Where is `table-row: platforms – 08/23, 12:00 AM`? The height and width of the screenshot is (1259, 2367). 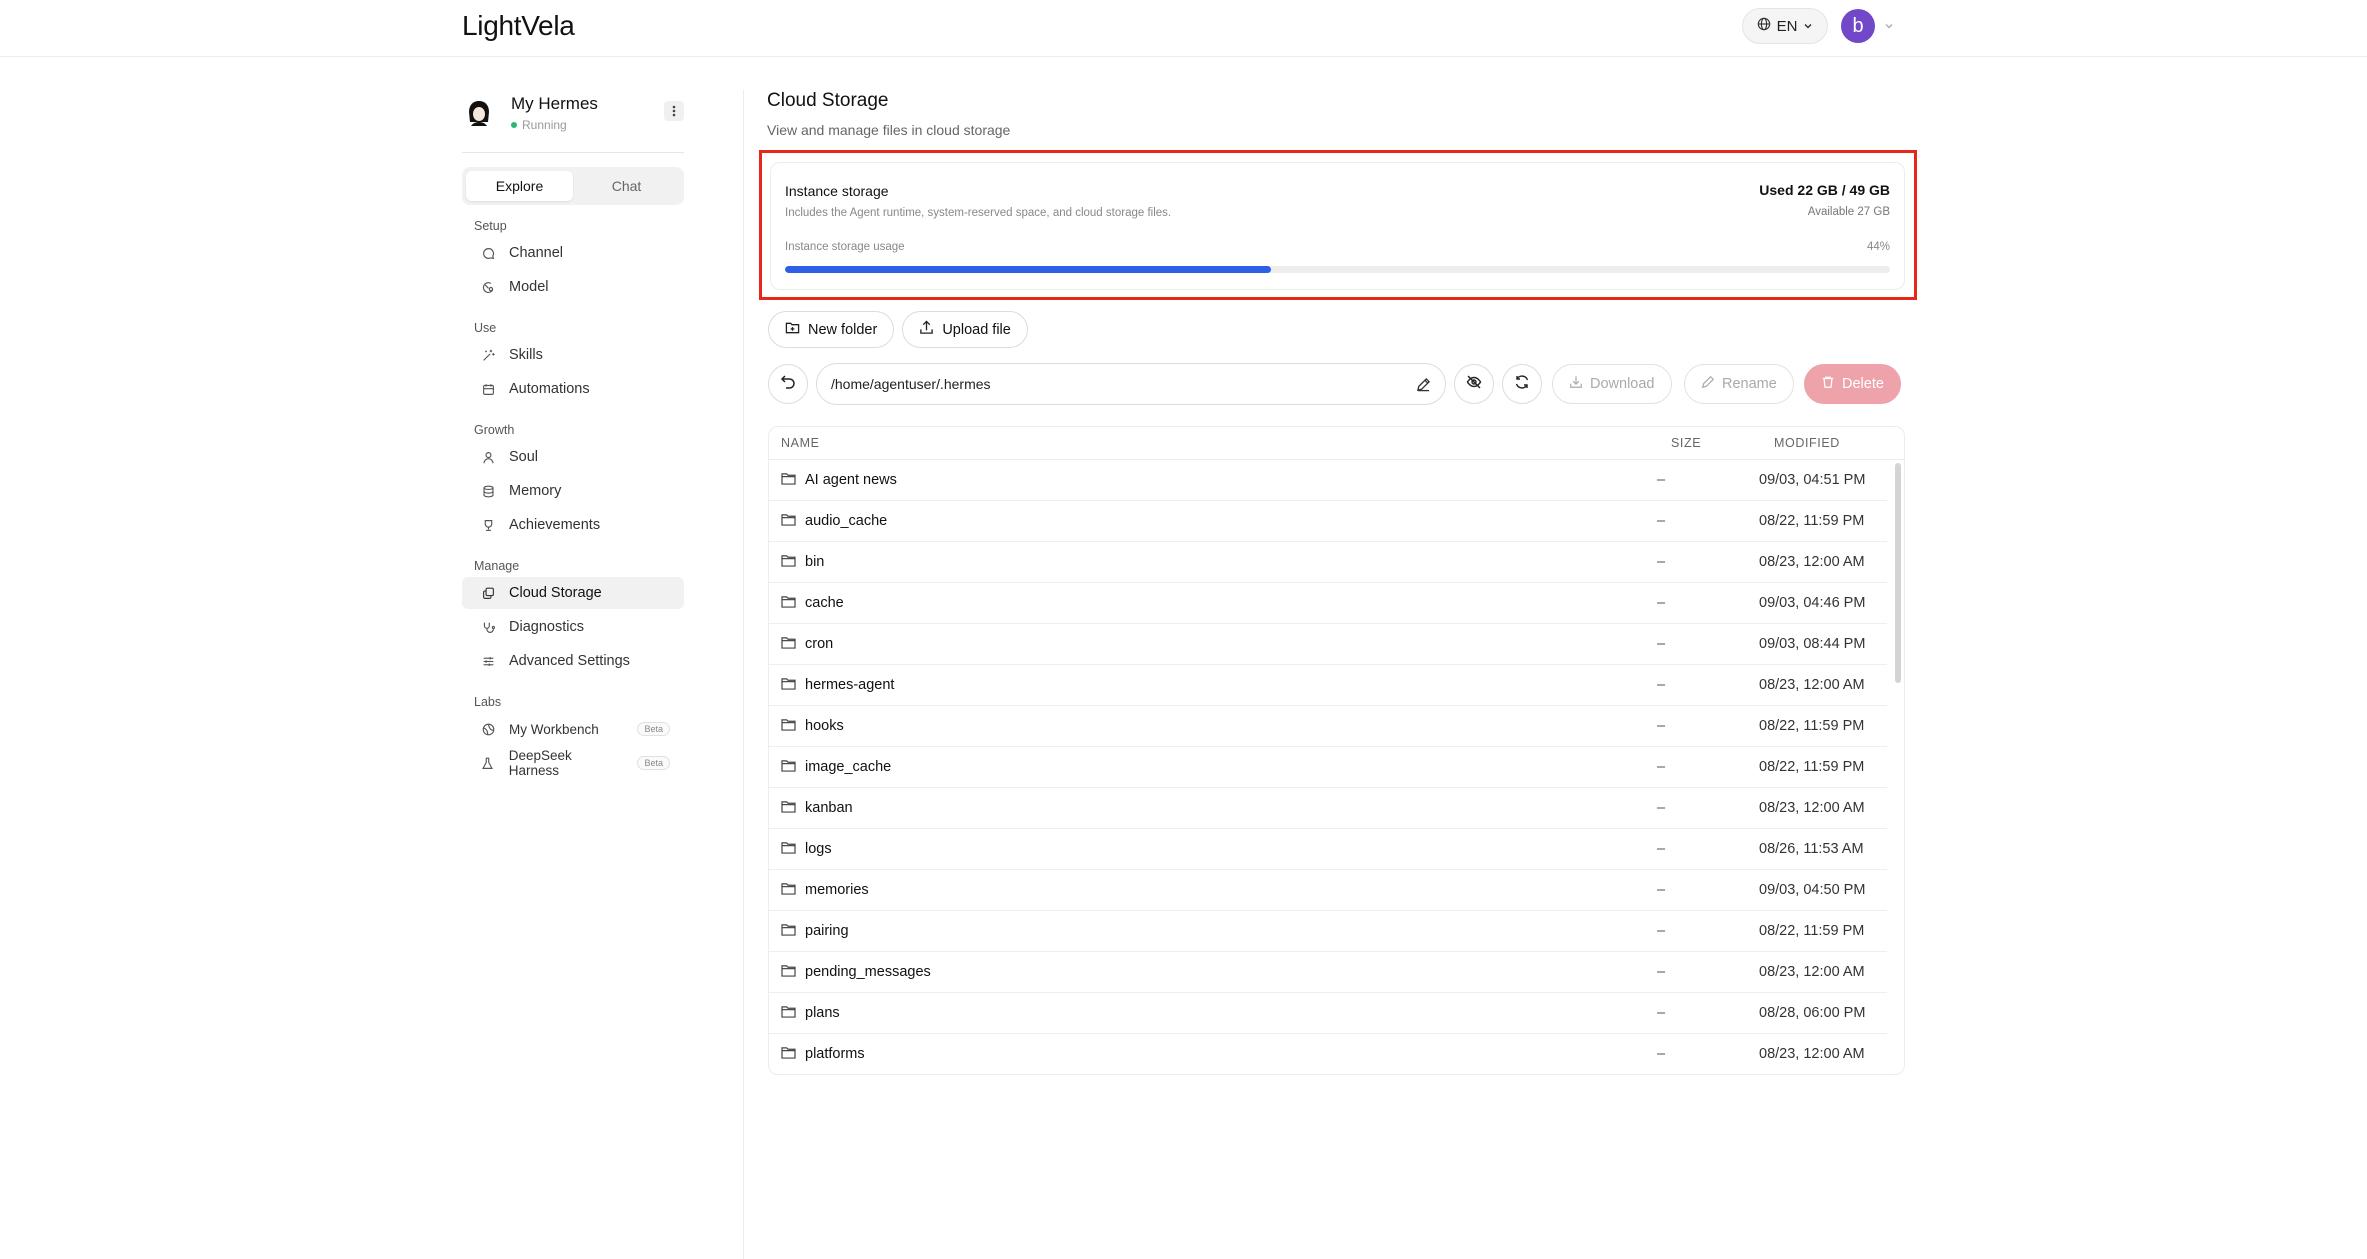 table-row: platforms – 08/23, 12:00 AM is located at coordinates (1328, 1054).